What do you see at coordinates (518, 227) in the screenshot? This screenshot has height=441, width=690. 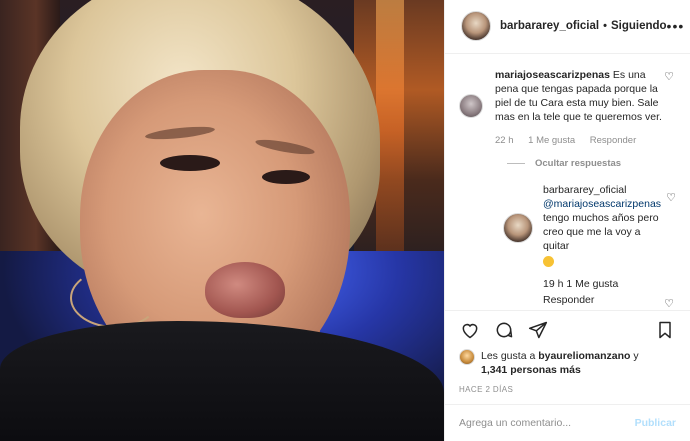 I see `reply-author-avatar` at bounding box center [518, 227].